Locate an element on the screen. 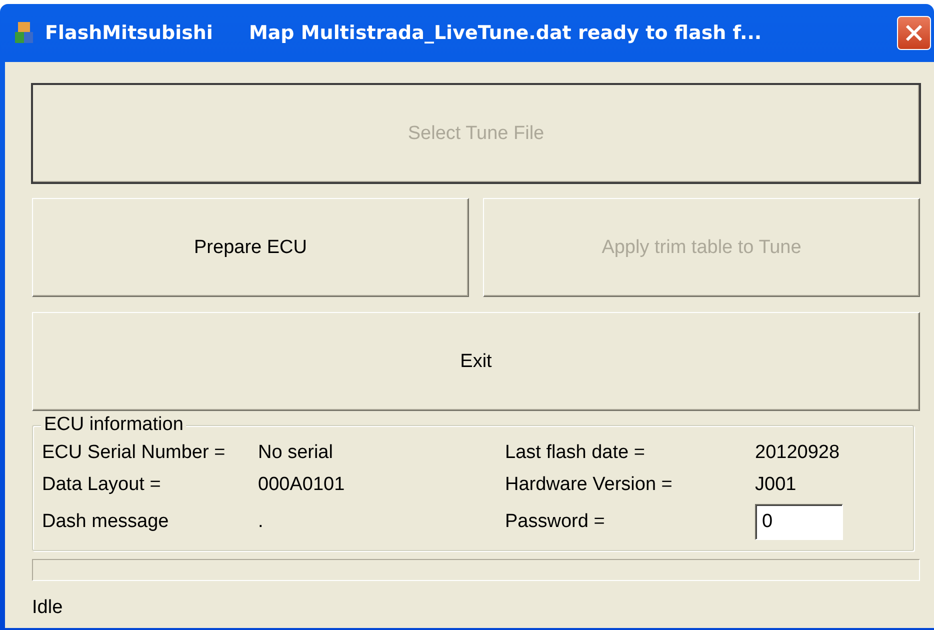 The width and height of the screenshot is (934, 630). field-value: J001 is located at coordinates (776, 485).